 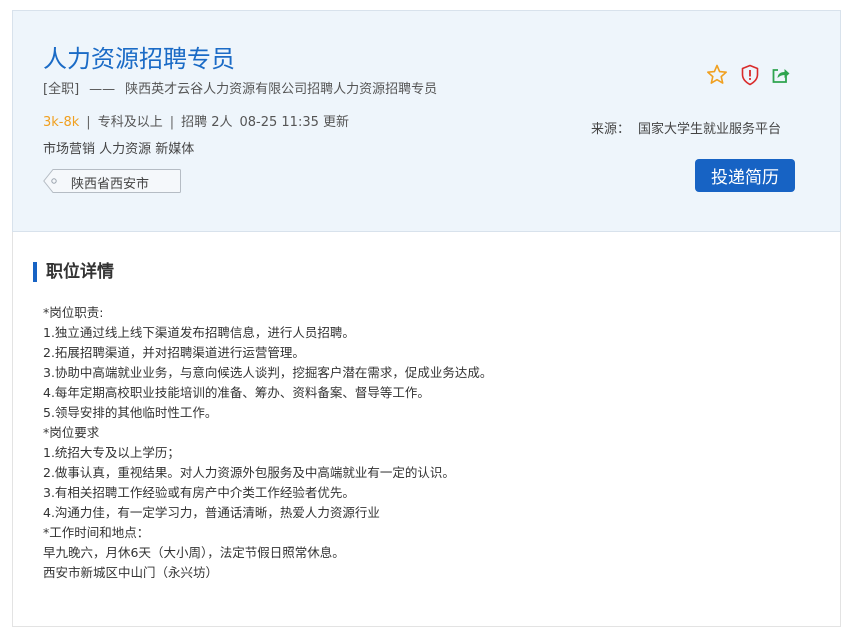 What do you see at coordinates (73, 312) in the screenshot?
I see `description-line: *岗位职责:` at bounding box center [73, 312].